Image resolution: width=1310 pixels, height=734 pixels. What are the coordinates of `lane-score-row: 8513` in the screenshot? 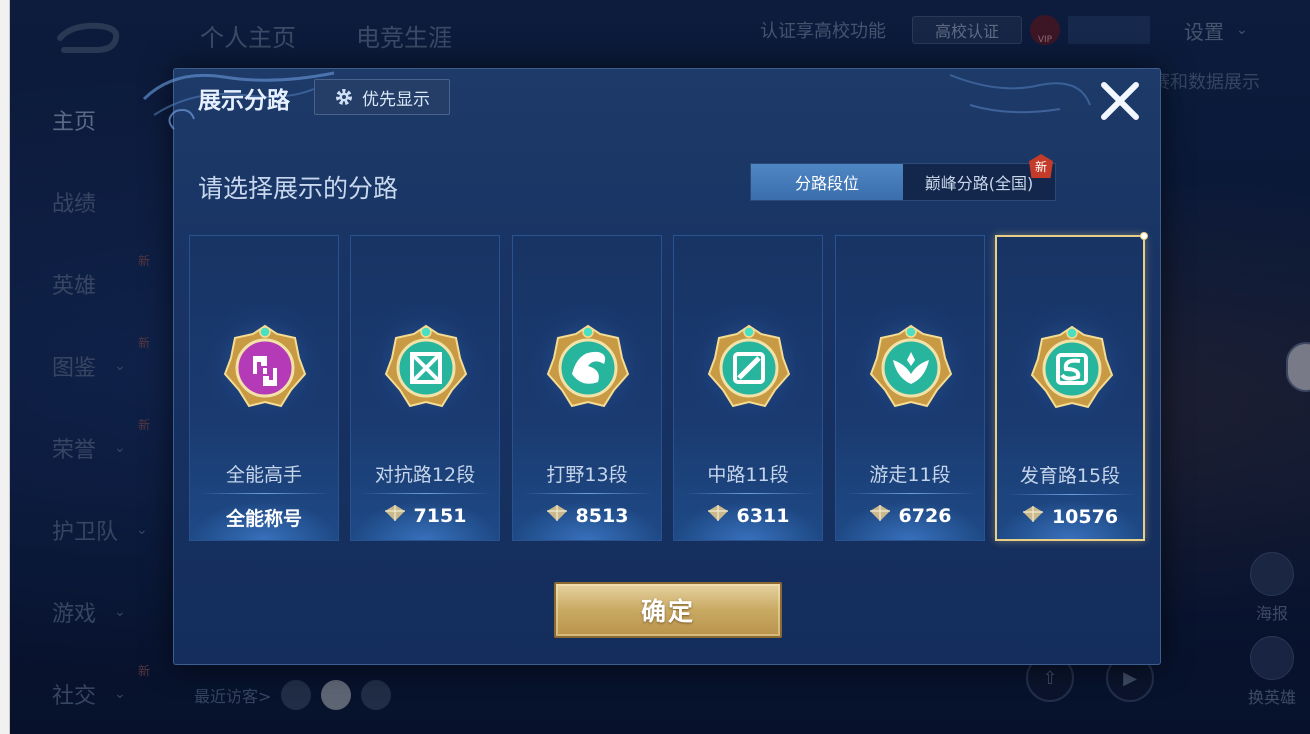 It's located at (587, 515).